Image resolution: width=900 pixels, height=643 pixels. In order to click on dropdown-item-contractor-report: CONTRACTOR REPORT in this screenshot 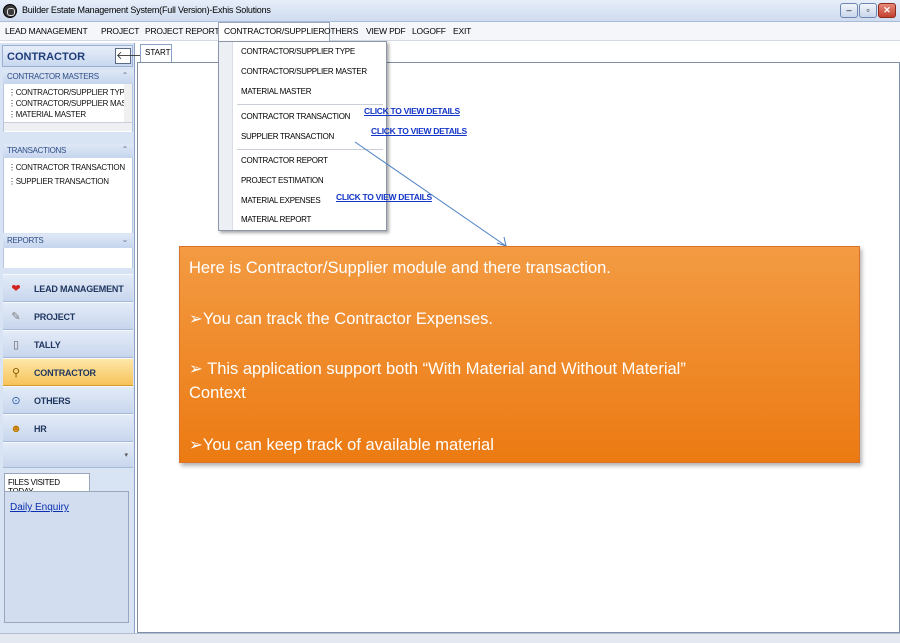, I will do `click(284, 160)`.